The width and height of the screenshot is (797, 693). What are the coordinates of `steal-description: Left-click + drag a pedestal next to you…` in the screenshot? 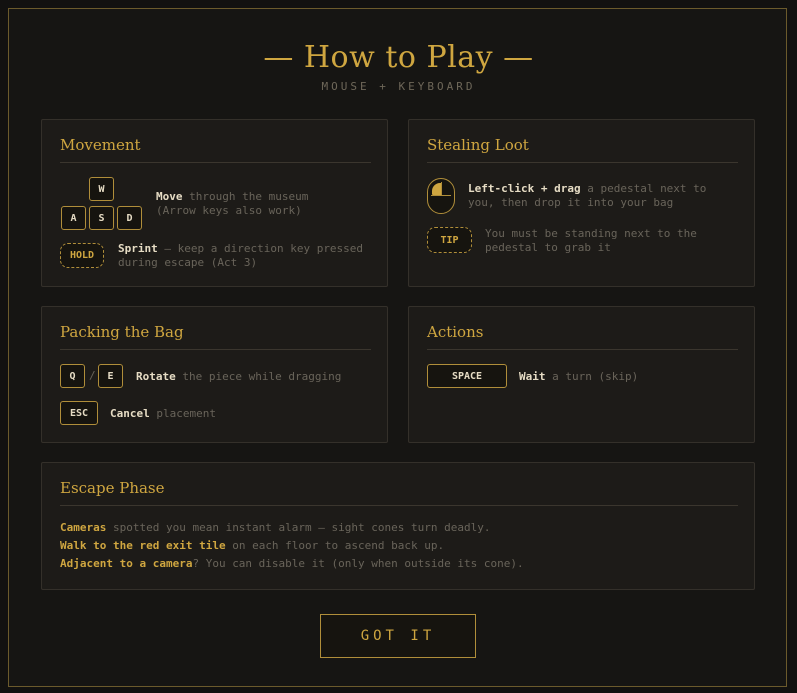 It's located at (587, 195).